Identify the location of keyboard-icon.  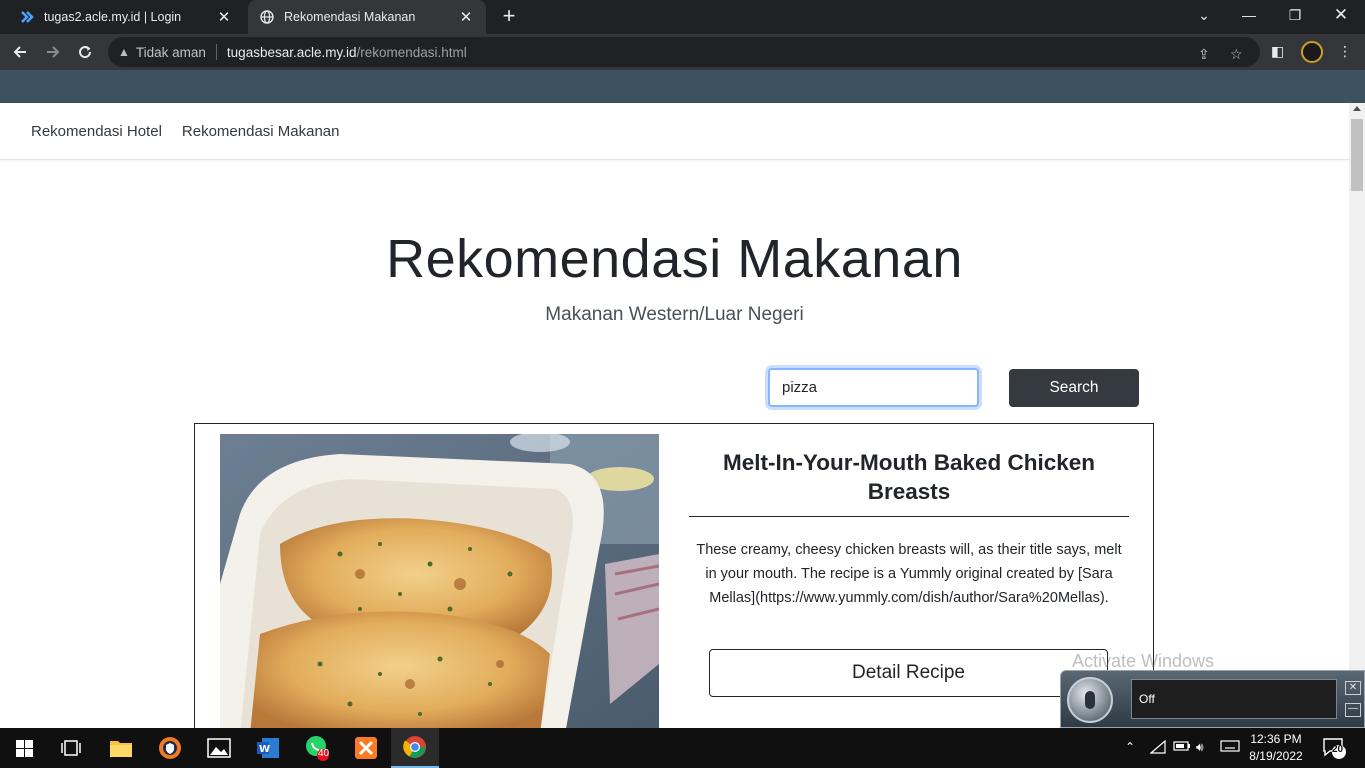
(1230, 747).